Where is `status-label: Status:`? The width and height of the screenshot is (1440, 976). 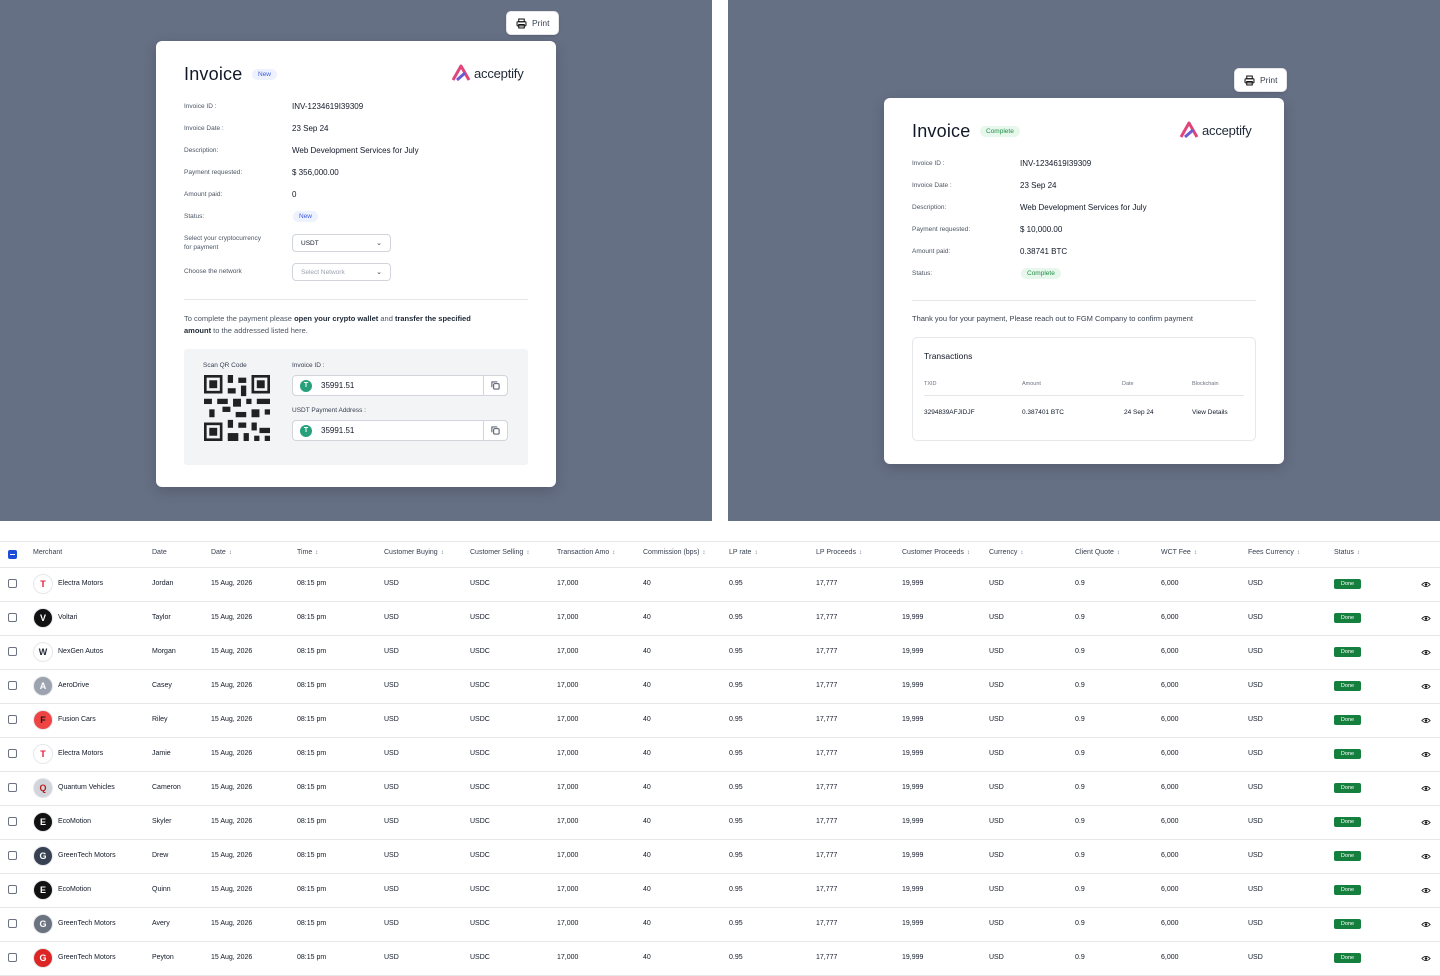 status-label: Status: is located at coordinates (194, 216).